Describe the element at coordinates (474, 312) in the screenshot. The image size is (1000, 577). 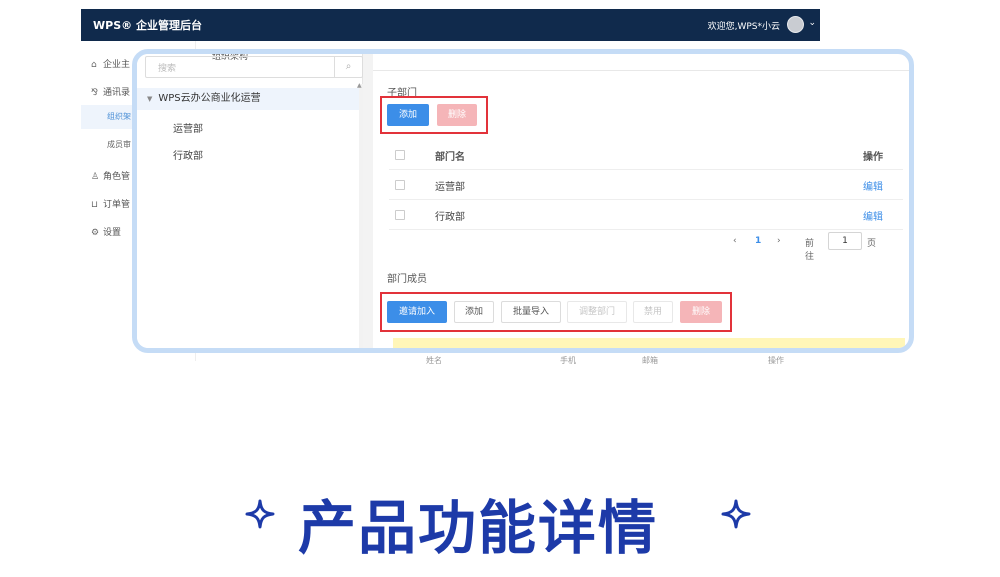
I see `add-member-button: 添加` at that location.